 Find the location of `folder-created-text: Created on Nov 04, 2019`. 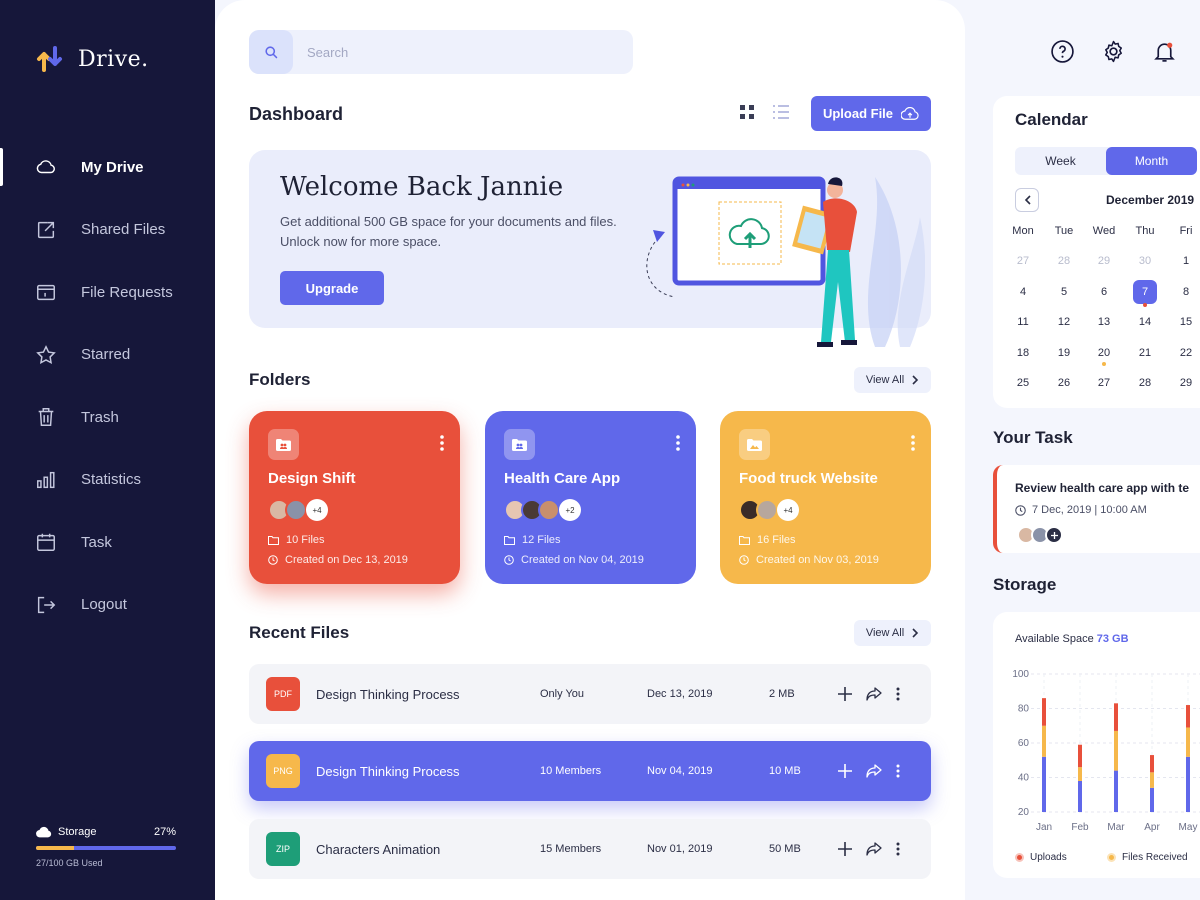

folder-created-text: Created on Nov 04, 2019 is located at coordinates (582, 560).